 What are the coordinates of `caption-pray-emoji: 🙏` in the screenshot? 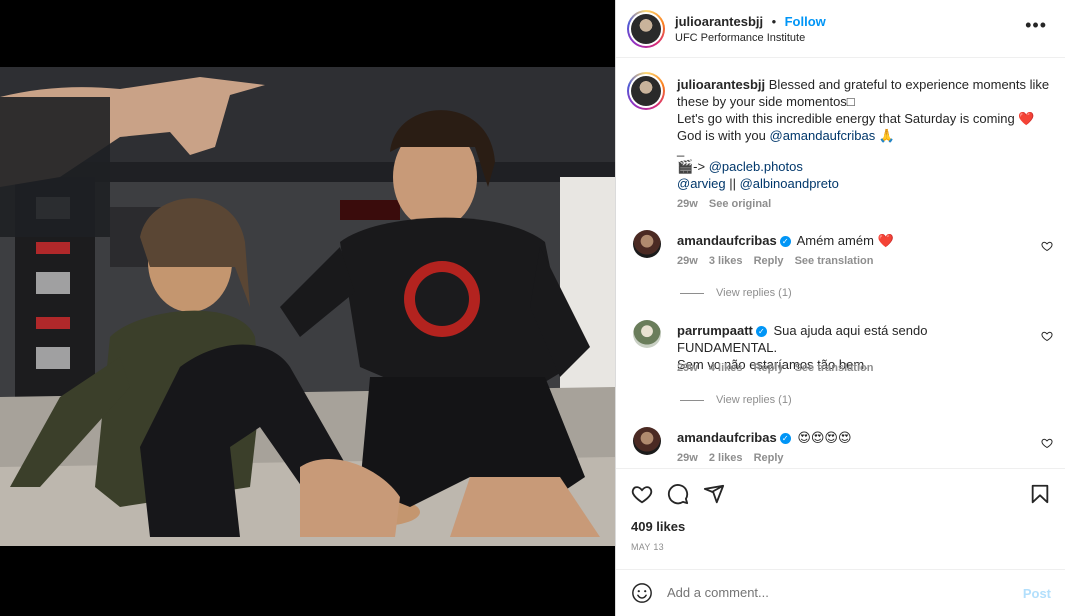 It's located at (887, 135).